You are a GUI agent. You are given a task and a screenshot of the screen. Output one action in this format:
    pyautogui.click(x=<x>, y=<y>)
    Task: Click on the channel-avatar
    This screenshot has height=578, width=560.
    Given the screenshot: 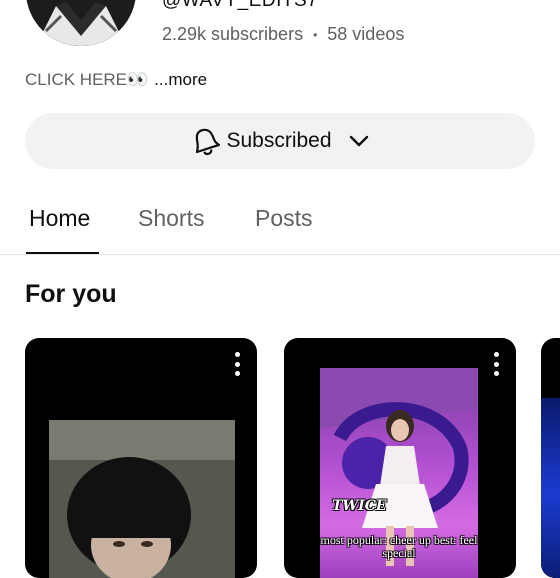 What is the action you would take?
    pyautogui.click(x=81, y=23)
    